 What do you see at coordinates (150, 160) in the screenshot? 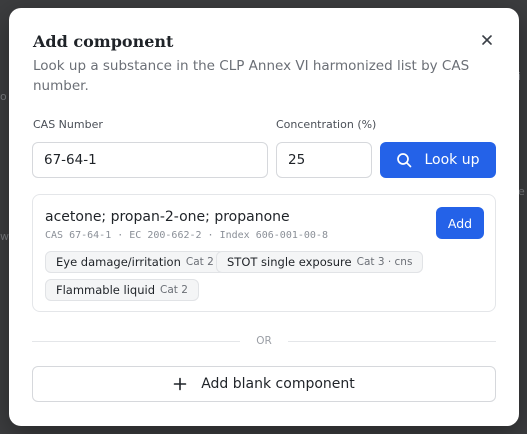
I see `cas-number-input` at bounding box center [150, 160].